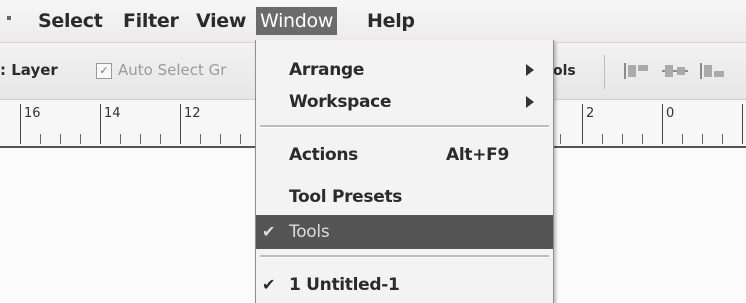  Describe the element at coordinates (327, 70) in the screenshot. I see `menu-item-label: Arrange` at that location.